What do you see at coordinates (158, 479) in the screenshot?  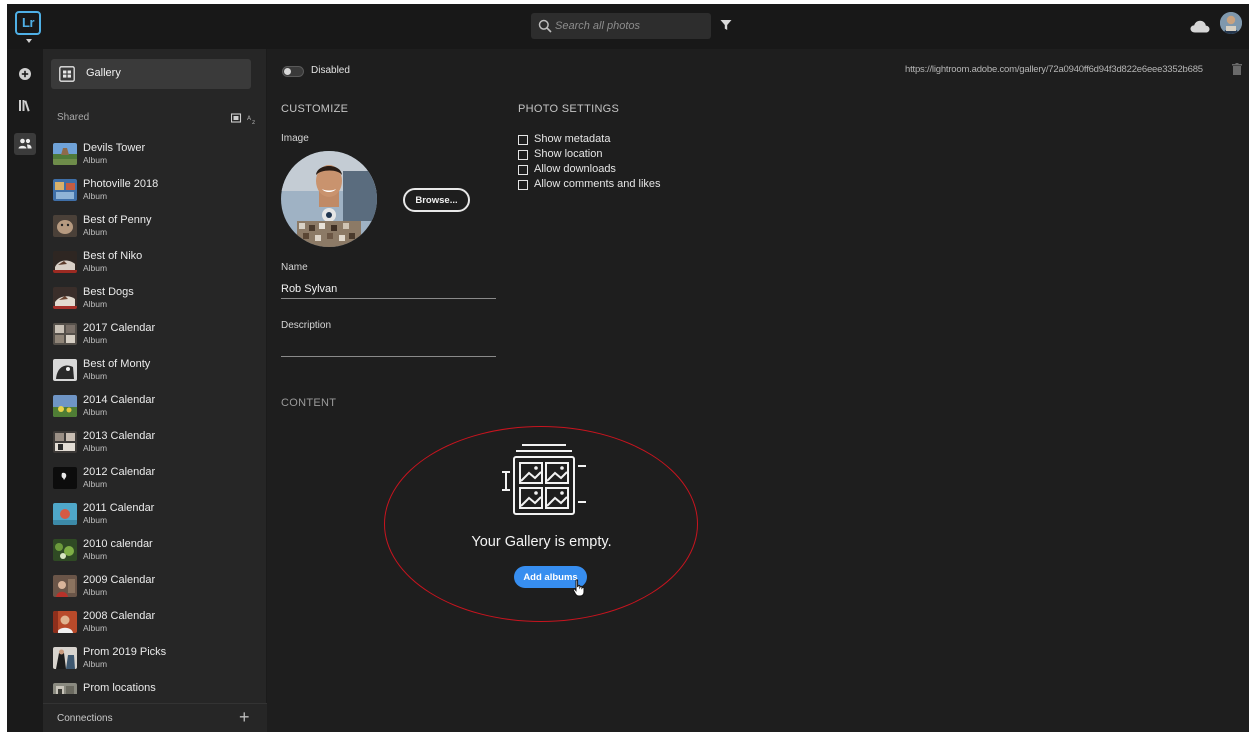 I see `album-item: 2012 Calendar Album` at bounding box center [158, 479].